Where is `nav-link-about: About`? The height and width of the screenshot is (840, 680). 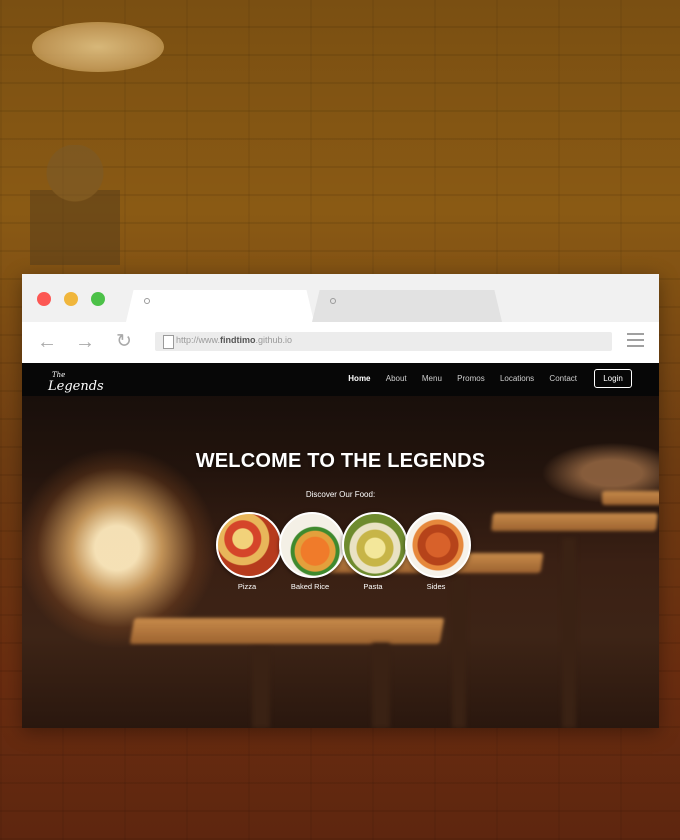
nav-link-about: About is located at coordinates (396, 378).